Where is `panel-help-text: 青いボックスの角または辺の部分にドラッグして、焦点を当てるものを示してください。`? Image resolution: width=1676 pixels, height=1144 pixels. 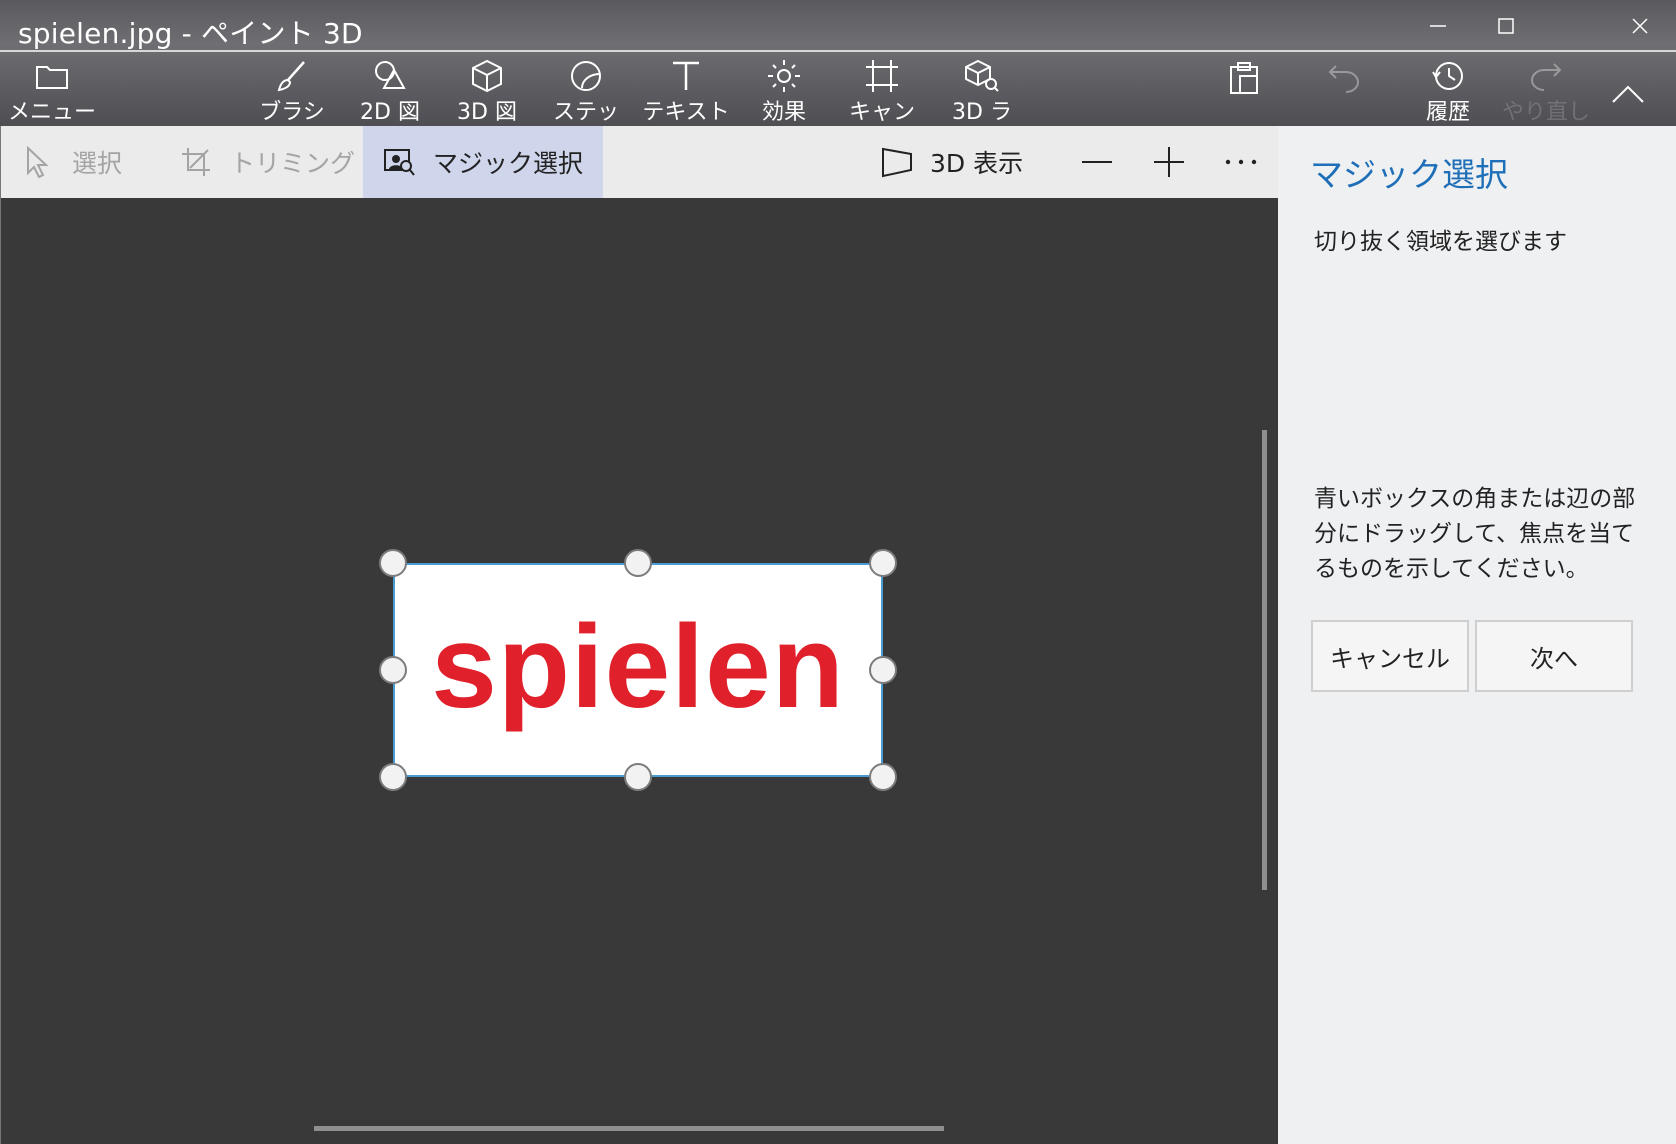 panel-help-text: 青いボックスの角または辺の部分にドラッグして、焦点を当てるものを示してください。 is located at coordinates (1475, 534).